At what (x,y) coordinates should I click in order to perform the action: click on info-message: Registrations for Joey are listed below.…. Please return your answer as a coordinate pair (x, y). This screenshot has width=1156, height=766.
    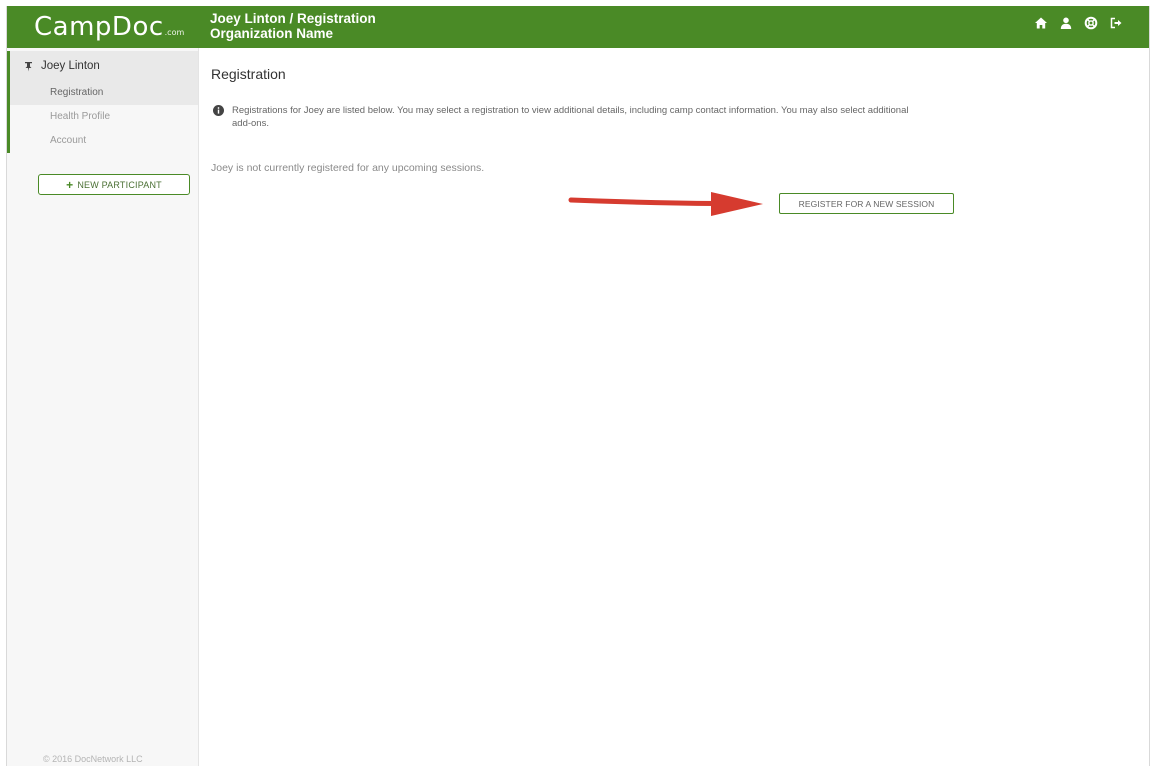
    Looking at the image, I should click on (562, 117).